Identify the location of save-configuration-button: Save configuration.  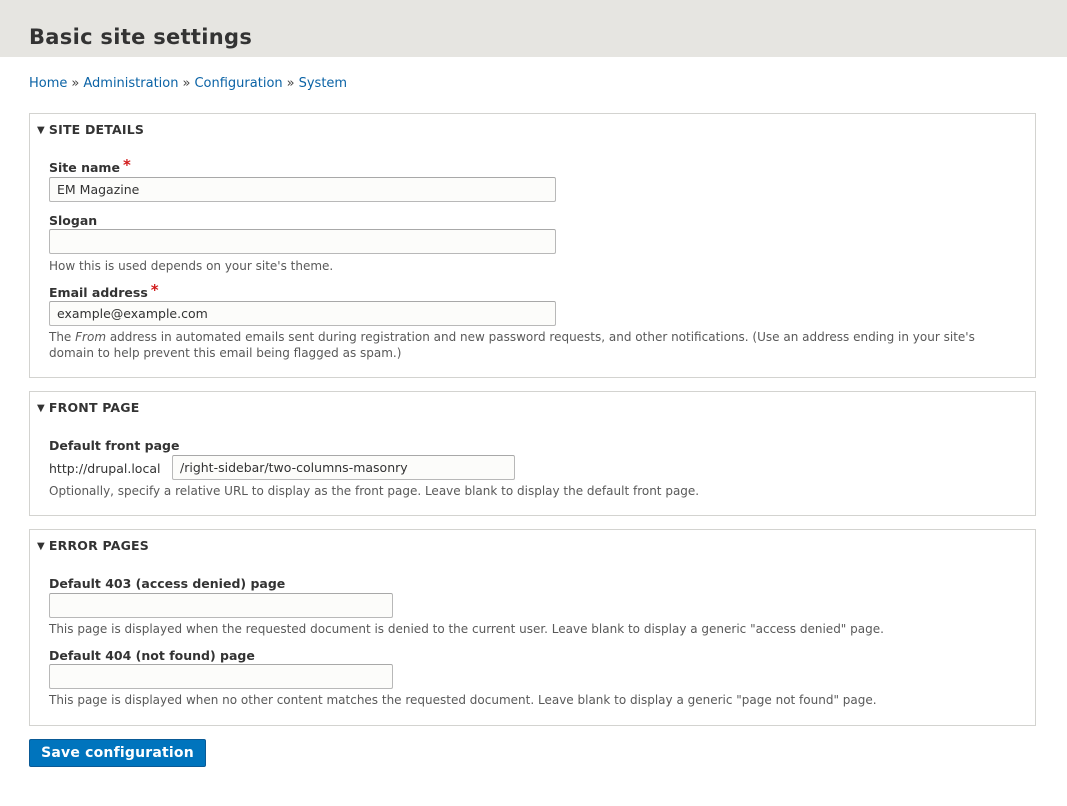
(117, 753).